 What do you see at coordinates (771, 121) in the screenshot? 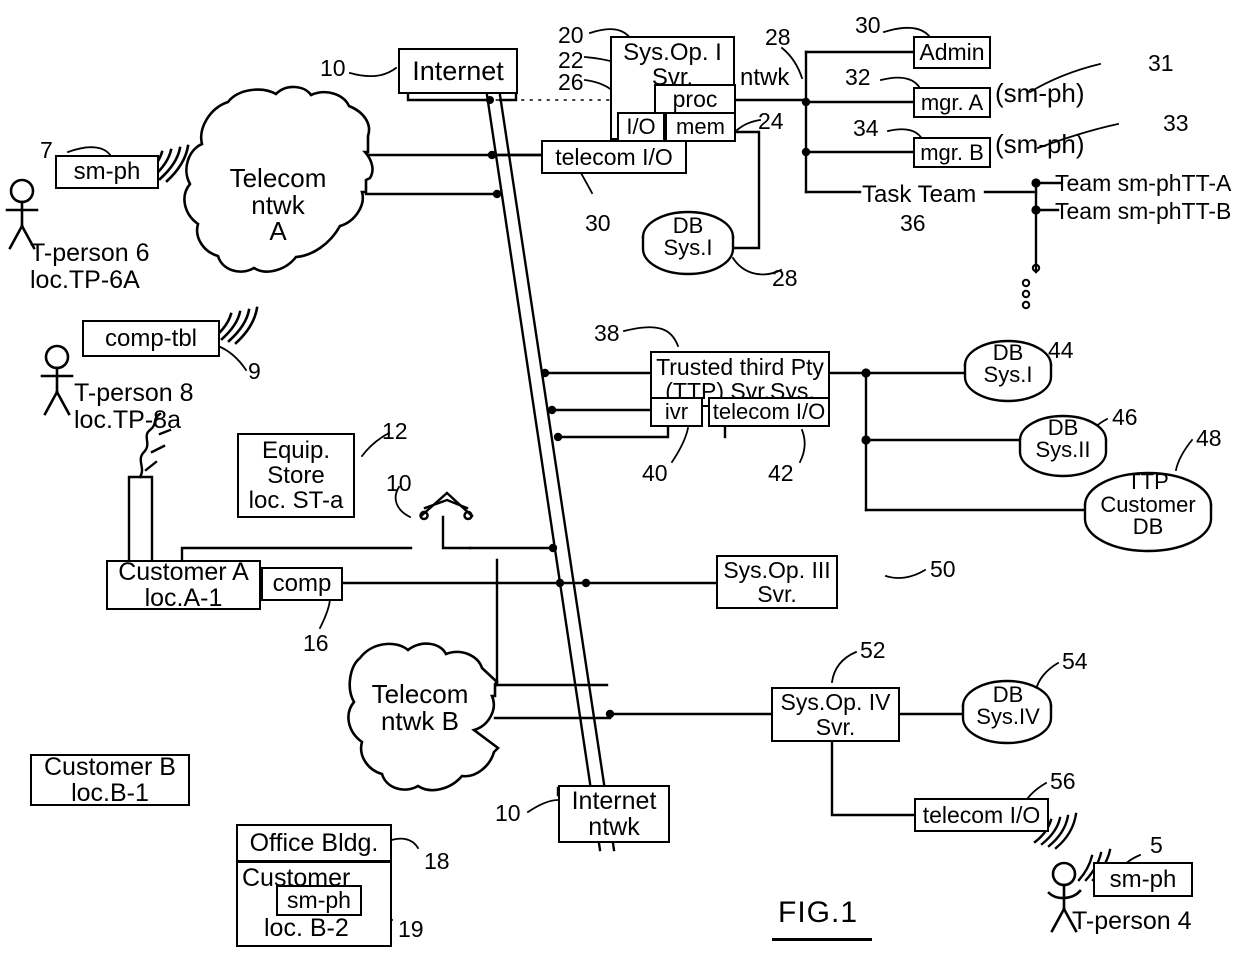
I see `ref-24: 24` at bounding box center [771, 121].